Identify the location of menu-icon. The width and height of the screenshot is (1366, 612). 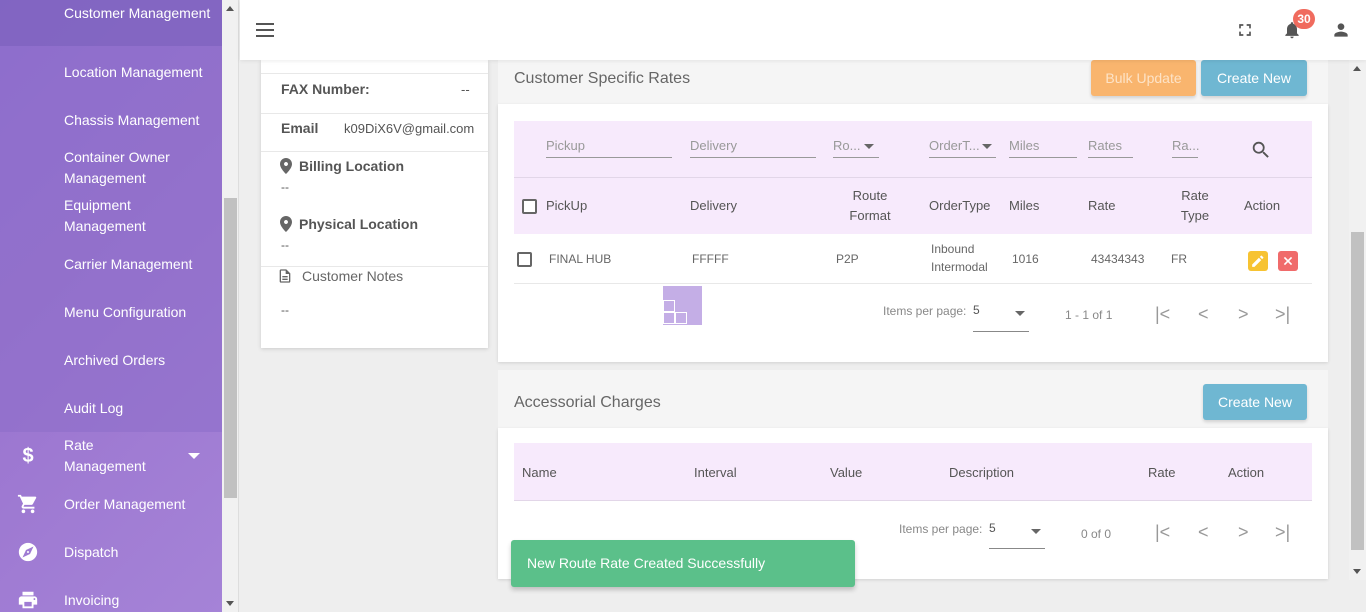
(265, 30).